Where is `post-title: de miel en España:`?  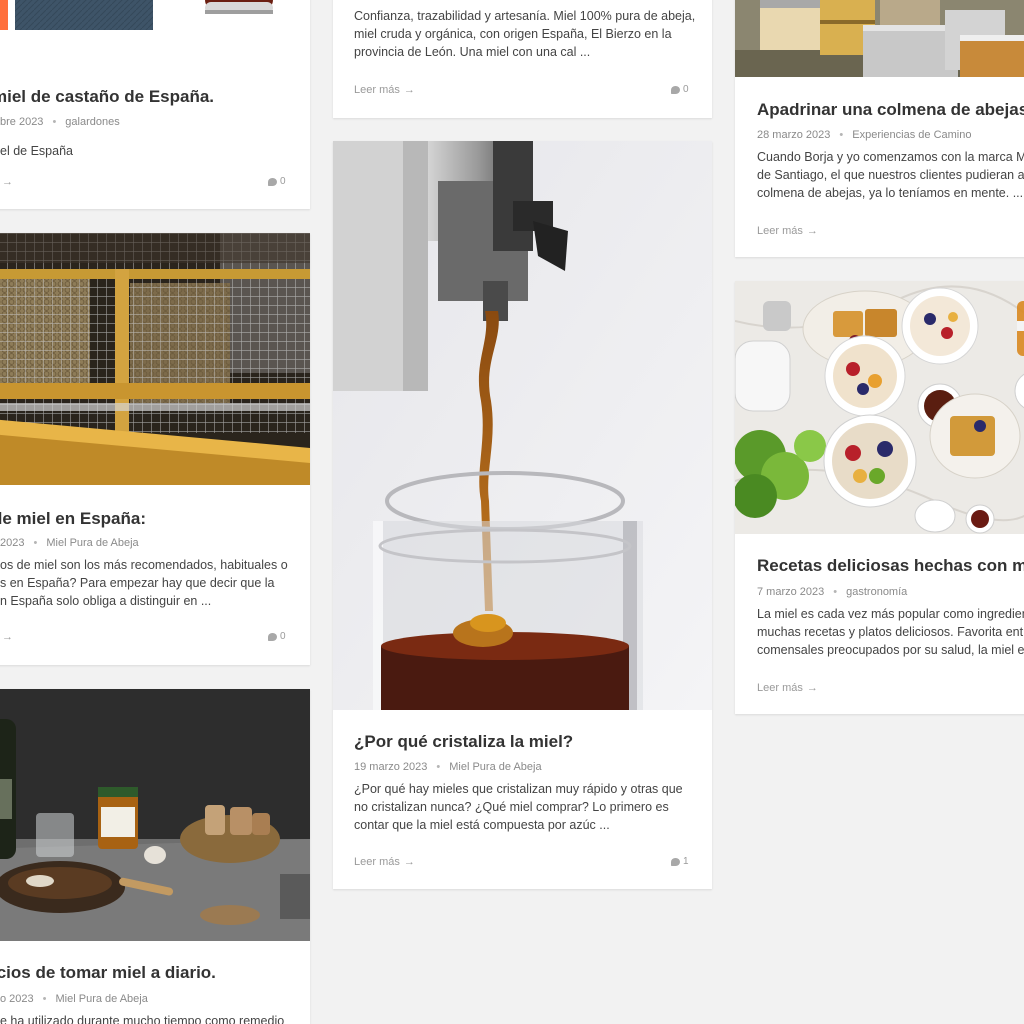 post-title: de miel en España: is located at coordinates (73, 519).